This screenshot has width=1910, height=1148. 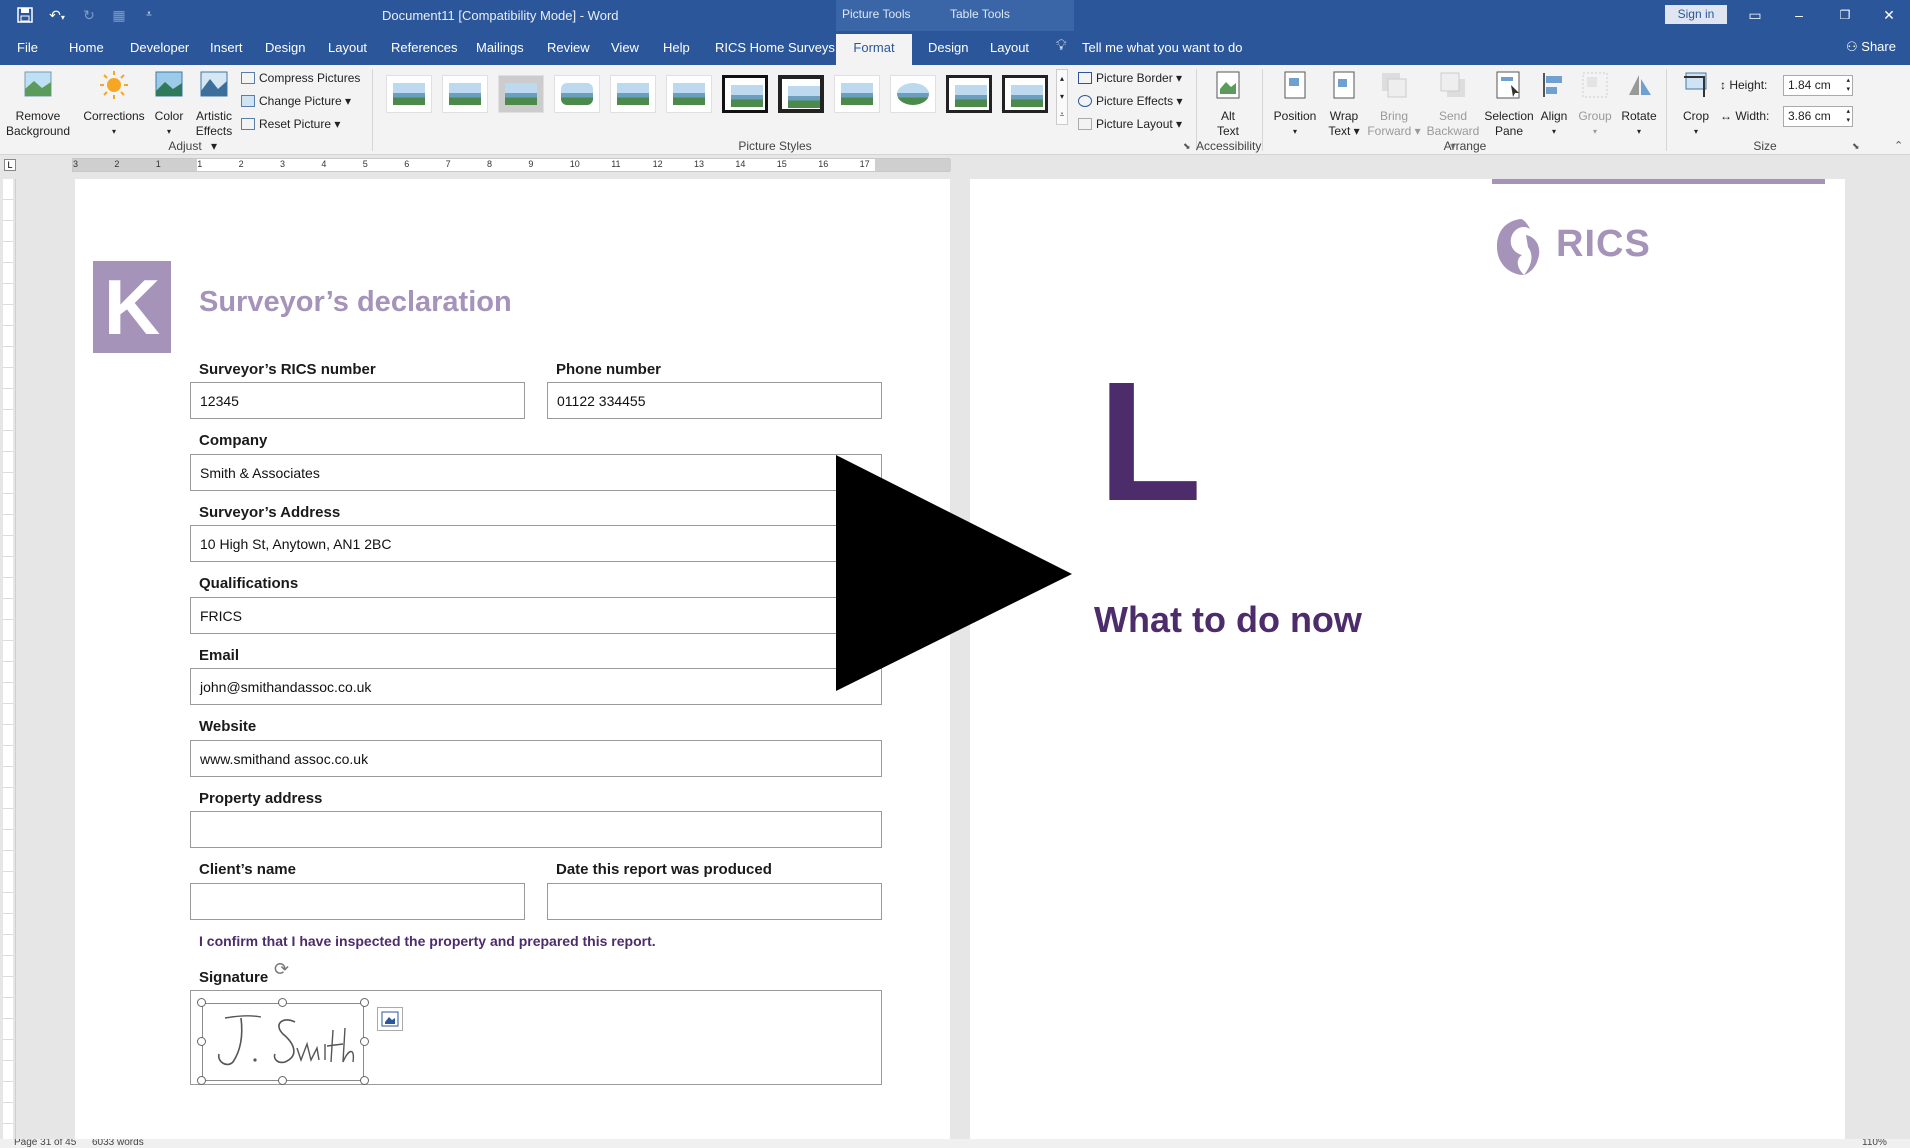 What do you see at coordinates (300, 78) in the screenshot?
I see `compress-pictures-button: Compress Pictures` at bounding box center [300, 78].